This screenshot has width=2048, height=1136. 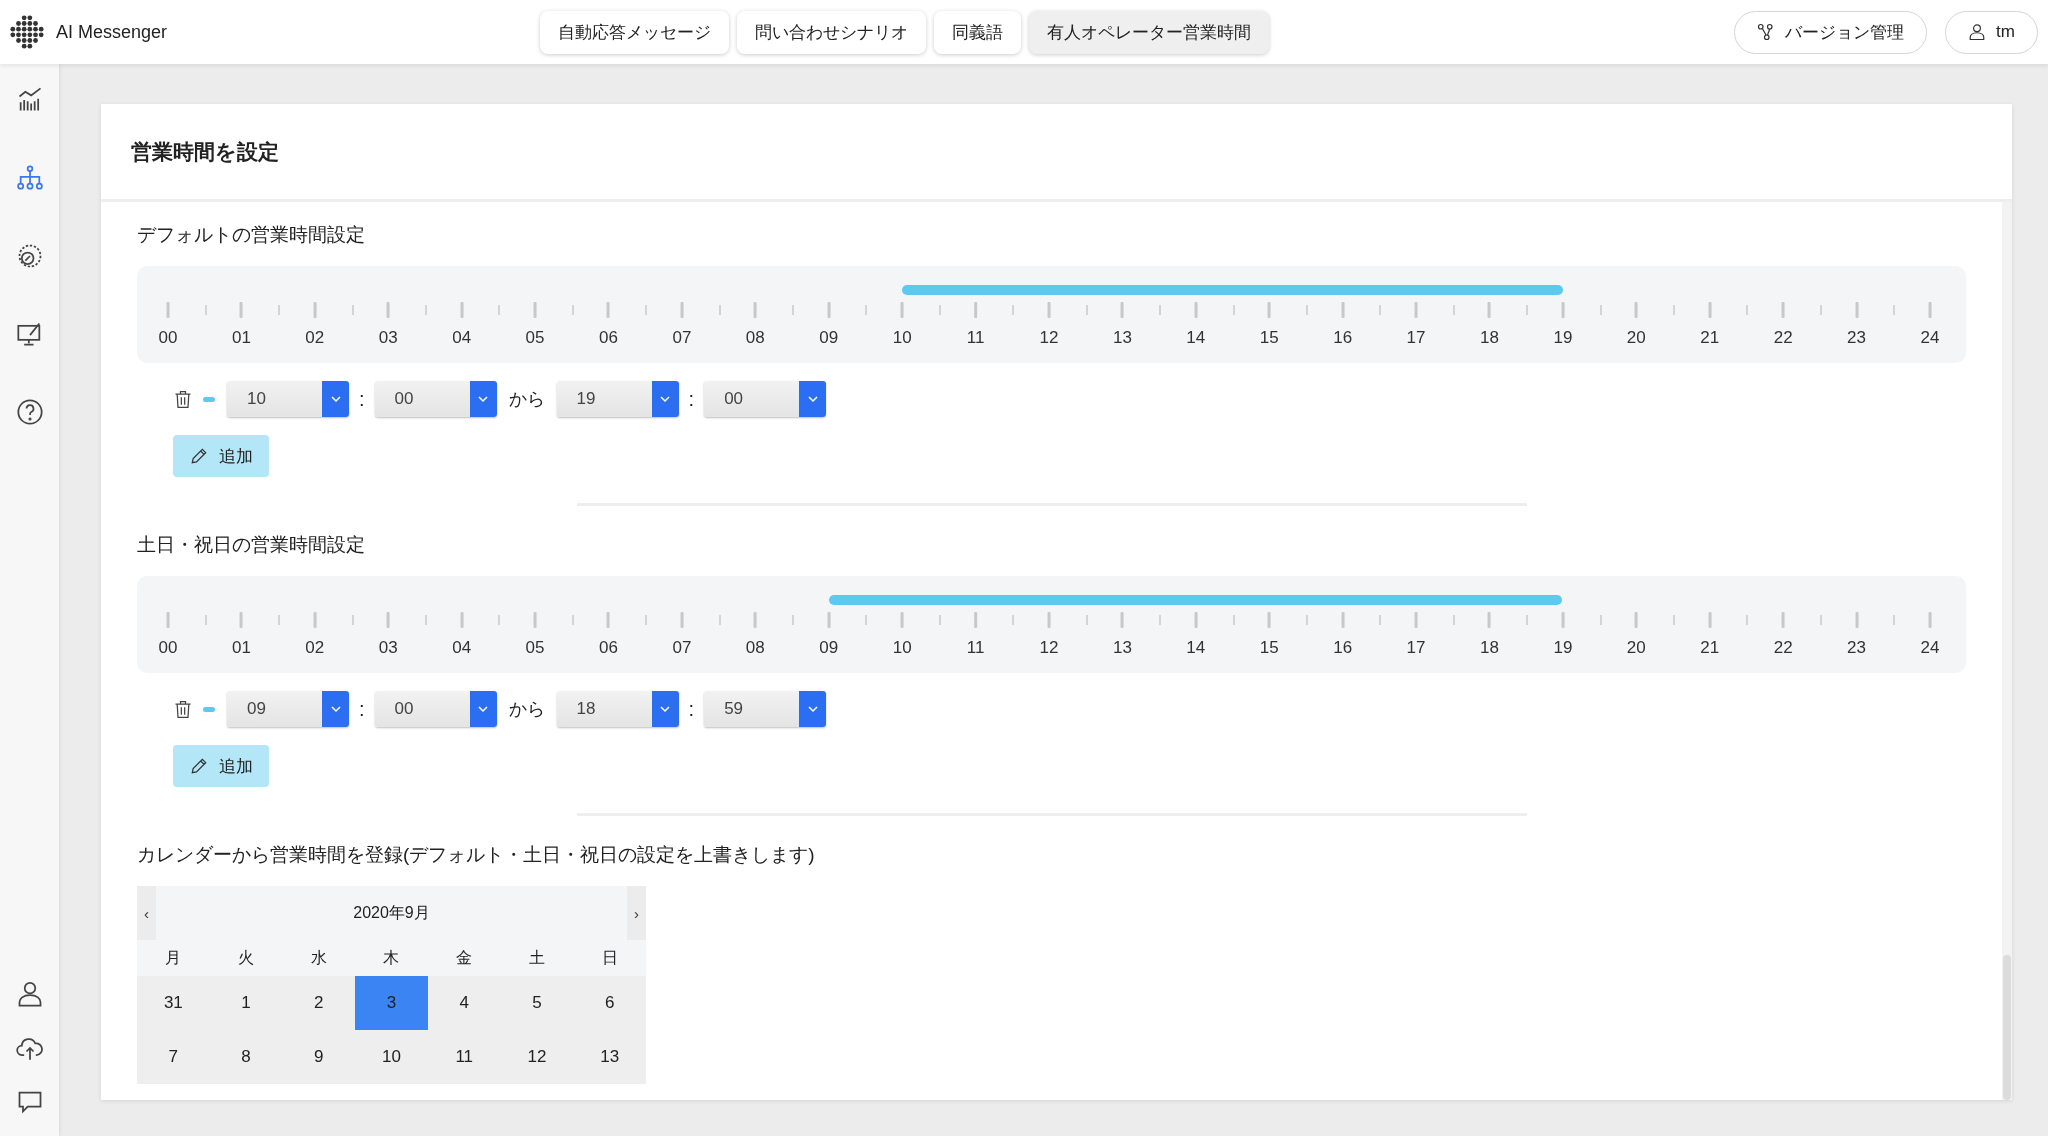 What do you see at coordinates (464, 957) in the screenshot?
I see `weekday-label: 金` at bounding box center [464, 957].